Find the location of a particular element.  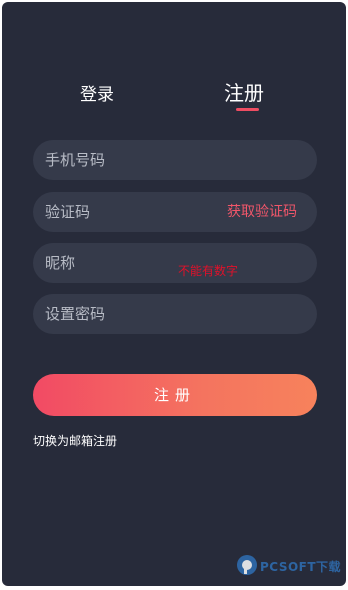

tab-register: 注册 is located at coordinates (244, 91).